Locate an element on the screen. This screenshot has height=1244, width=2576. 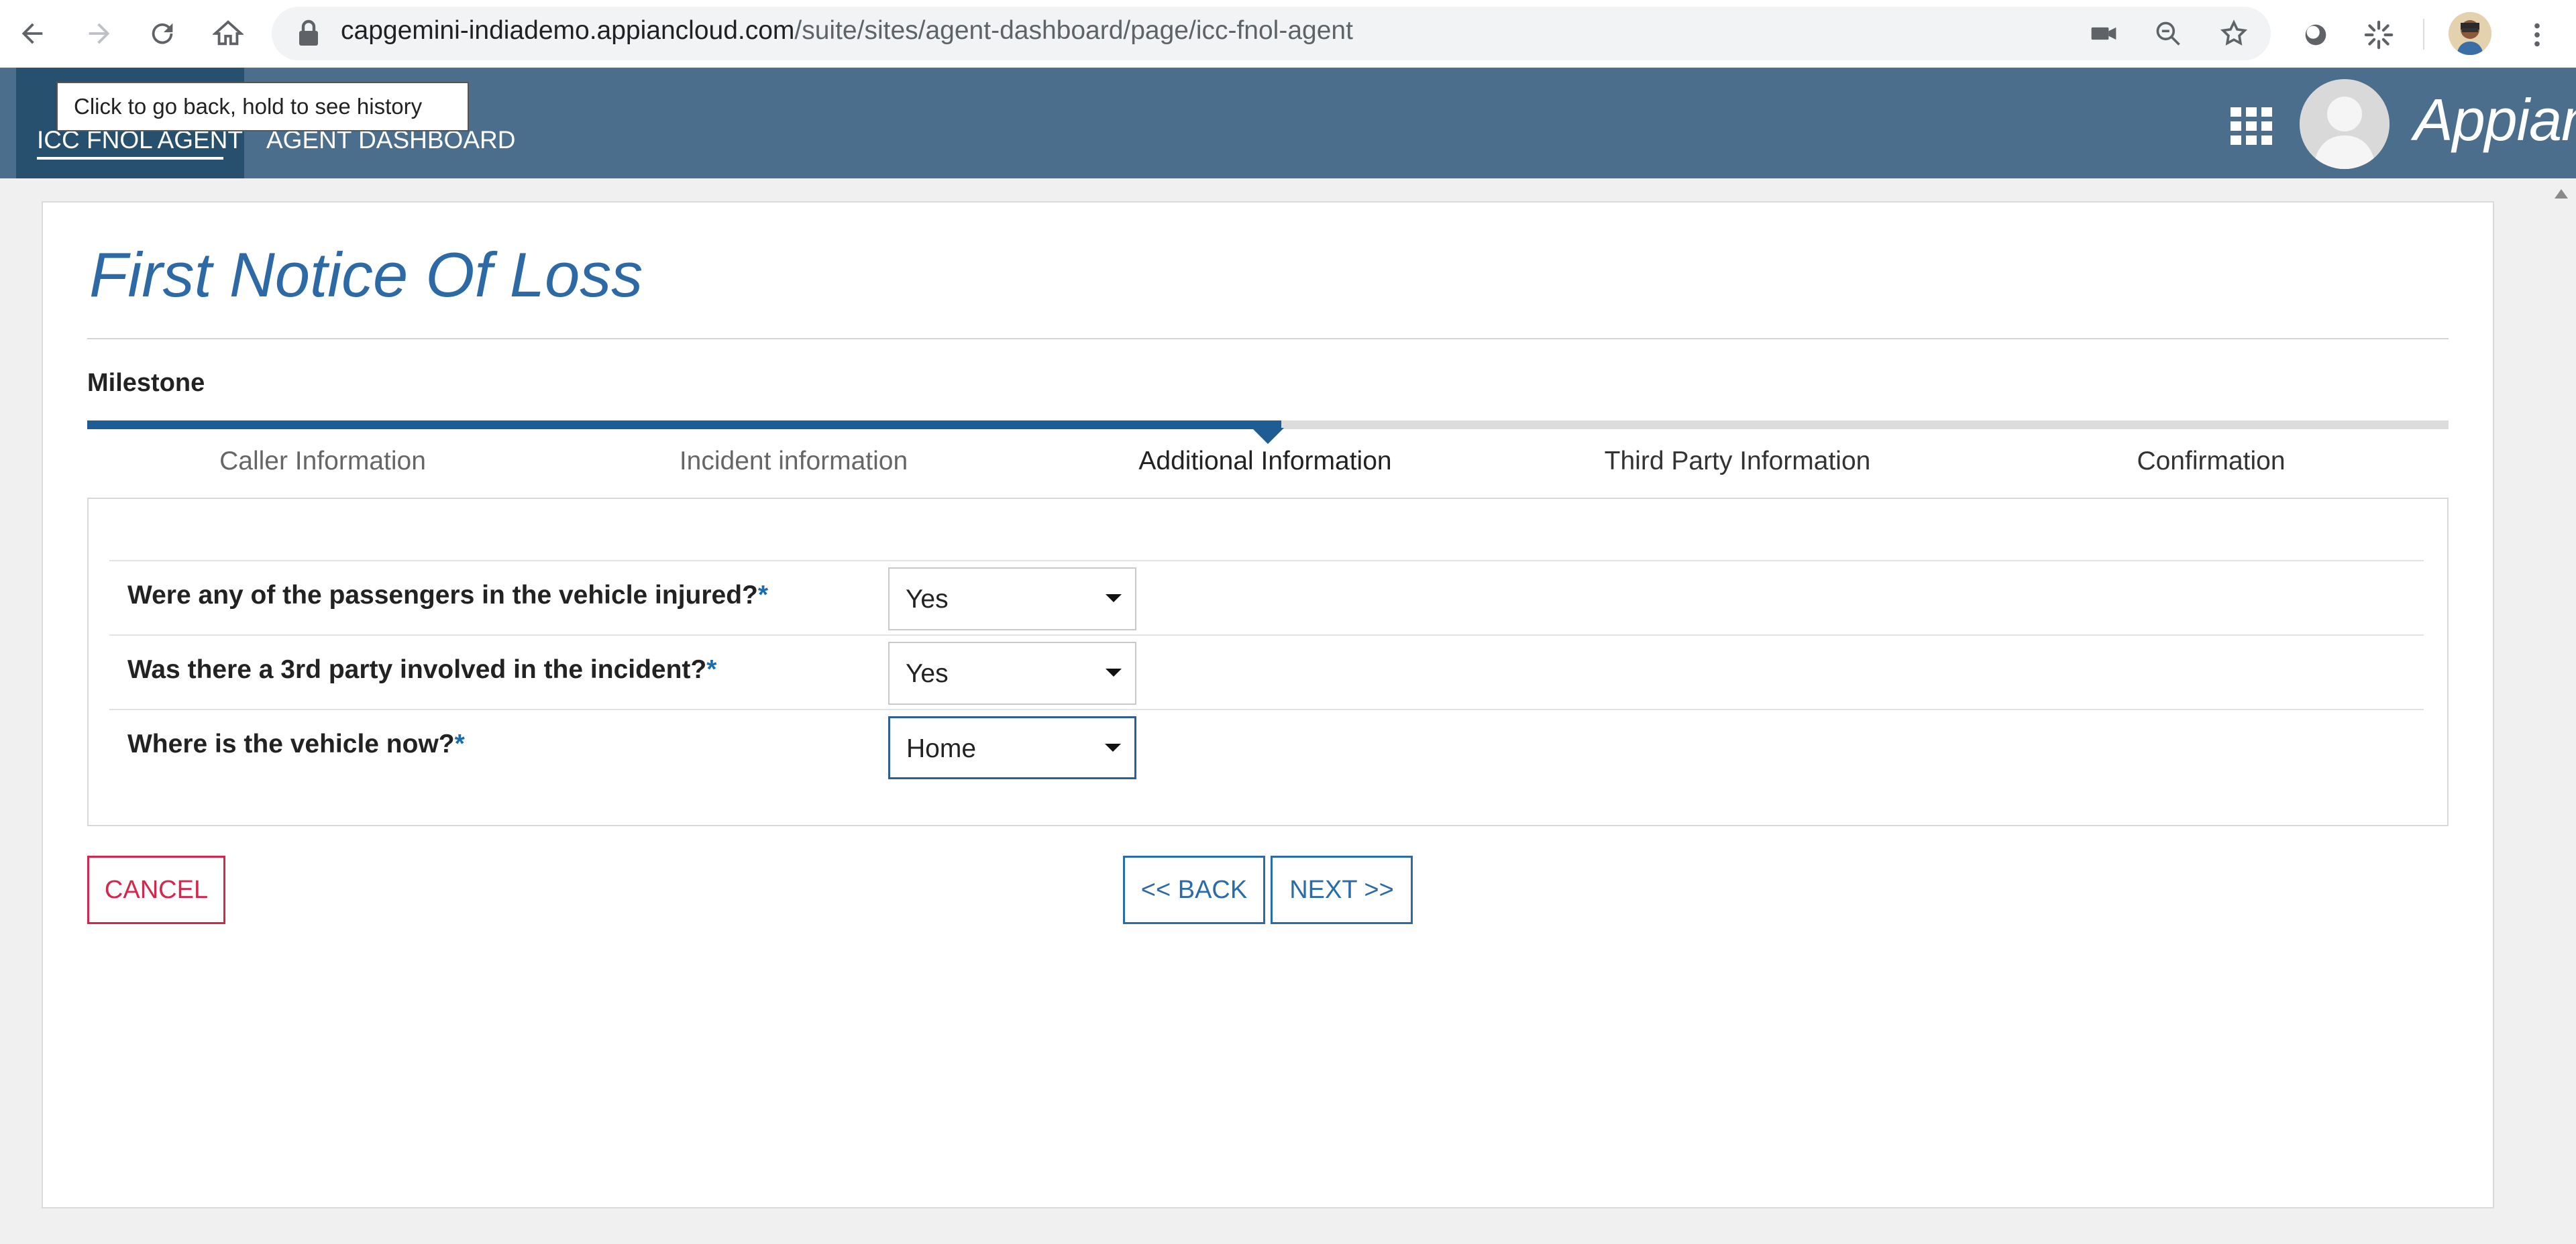
cancel-button: CANCEL is located at coordinates (156, 890).